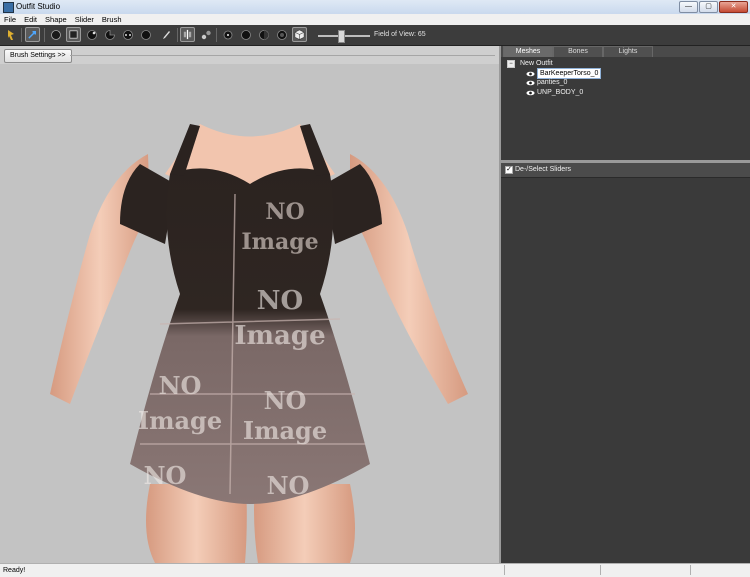 The image size is (750, 577). Describe the element at coordinates (91, 34) in the screenshot. I see `deflate-icon` at that location.